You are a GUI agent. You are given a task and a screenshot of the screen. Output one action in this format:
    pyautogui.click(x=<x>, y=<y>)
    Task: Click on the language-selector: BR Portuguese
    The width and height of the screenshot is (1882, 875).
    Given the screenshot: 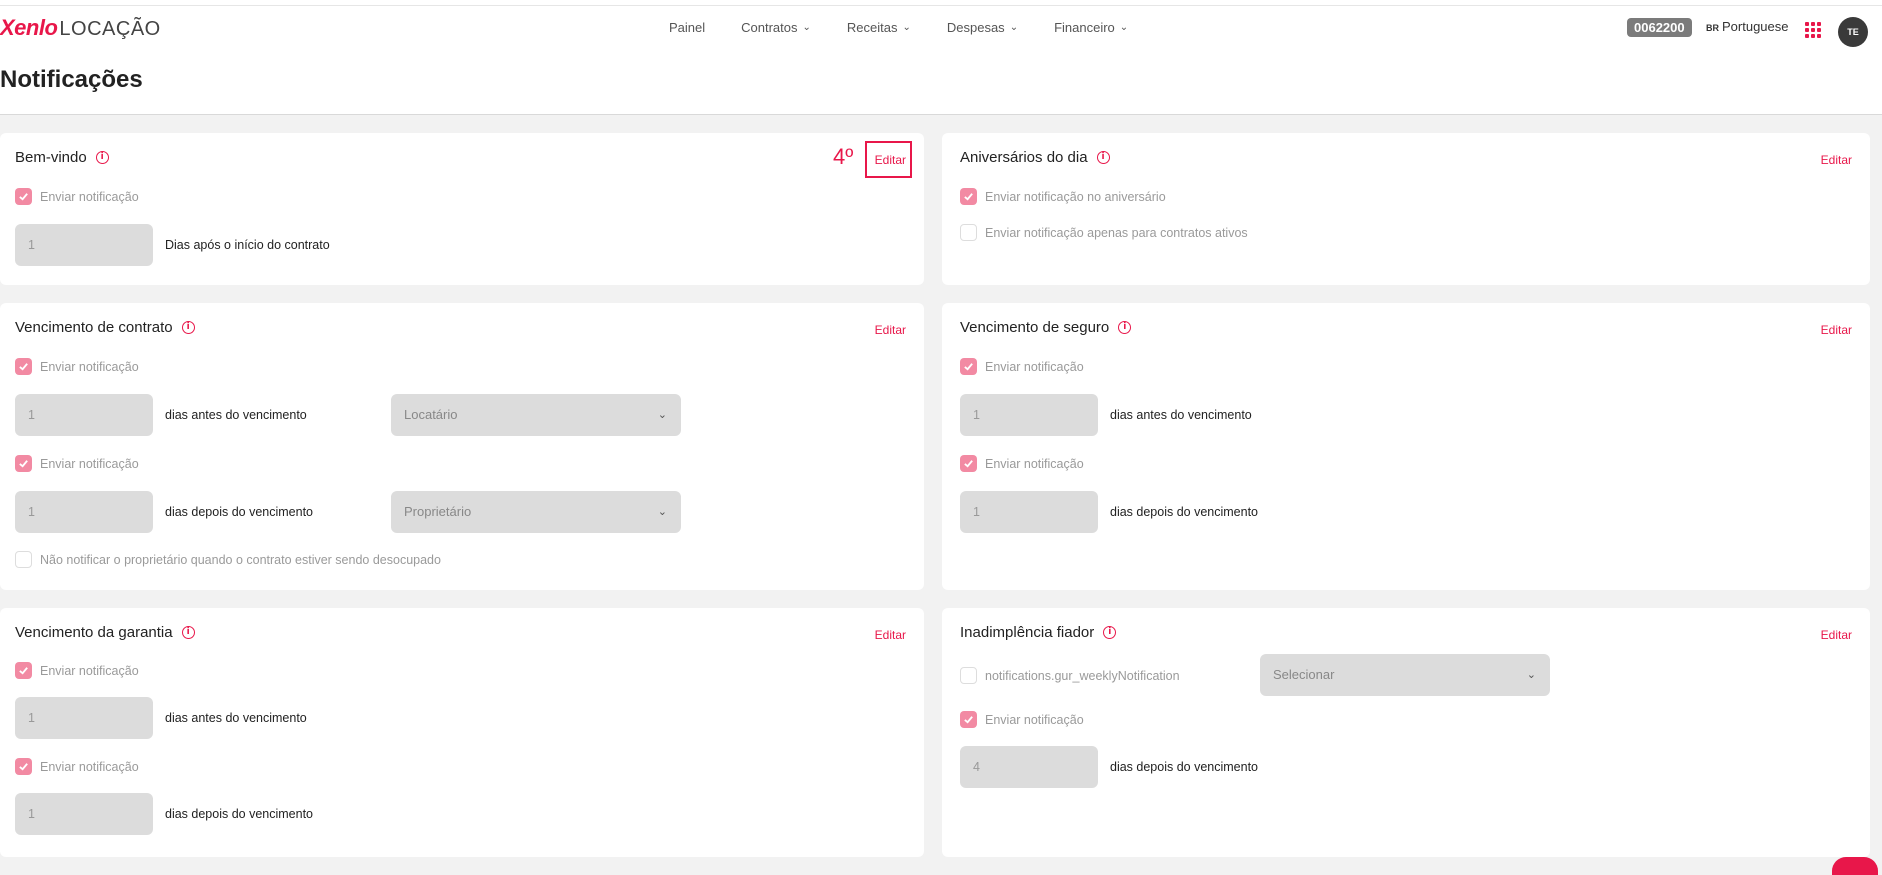 What is the action you would take?
    pyautogui.click(x=1747, y=26)
    